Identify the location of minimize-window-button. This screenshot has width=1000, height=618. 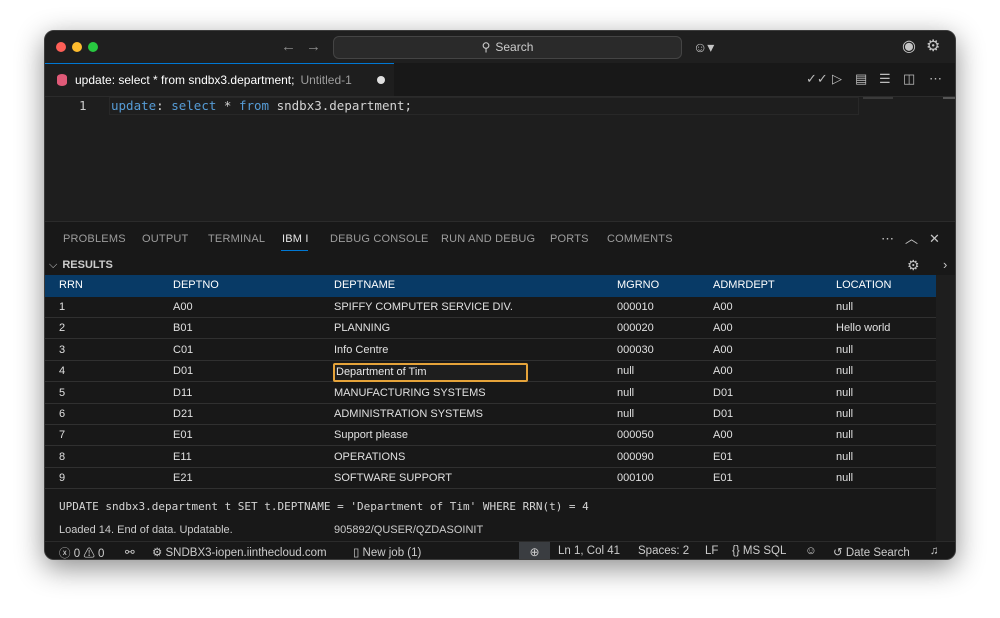
(77, 47).